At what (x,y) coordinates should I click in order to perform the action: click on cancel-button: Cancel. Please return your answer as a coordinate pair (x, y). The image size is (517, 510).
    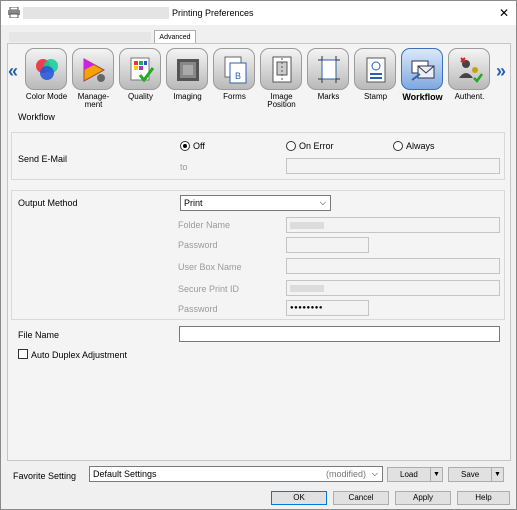
    Looking at the image, I should click on (361, 498).